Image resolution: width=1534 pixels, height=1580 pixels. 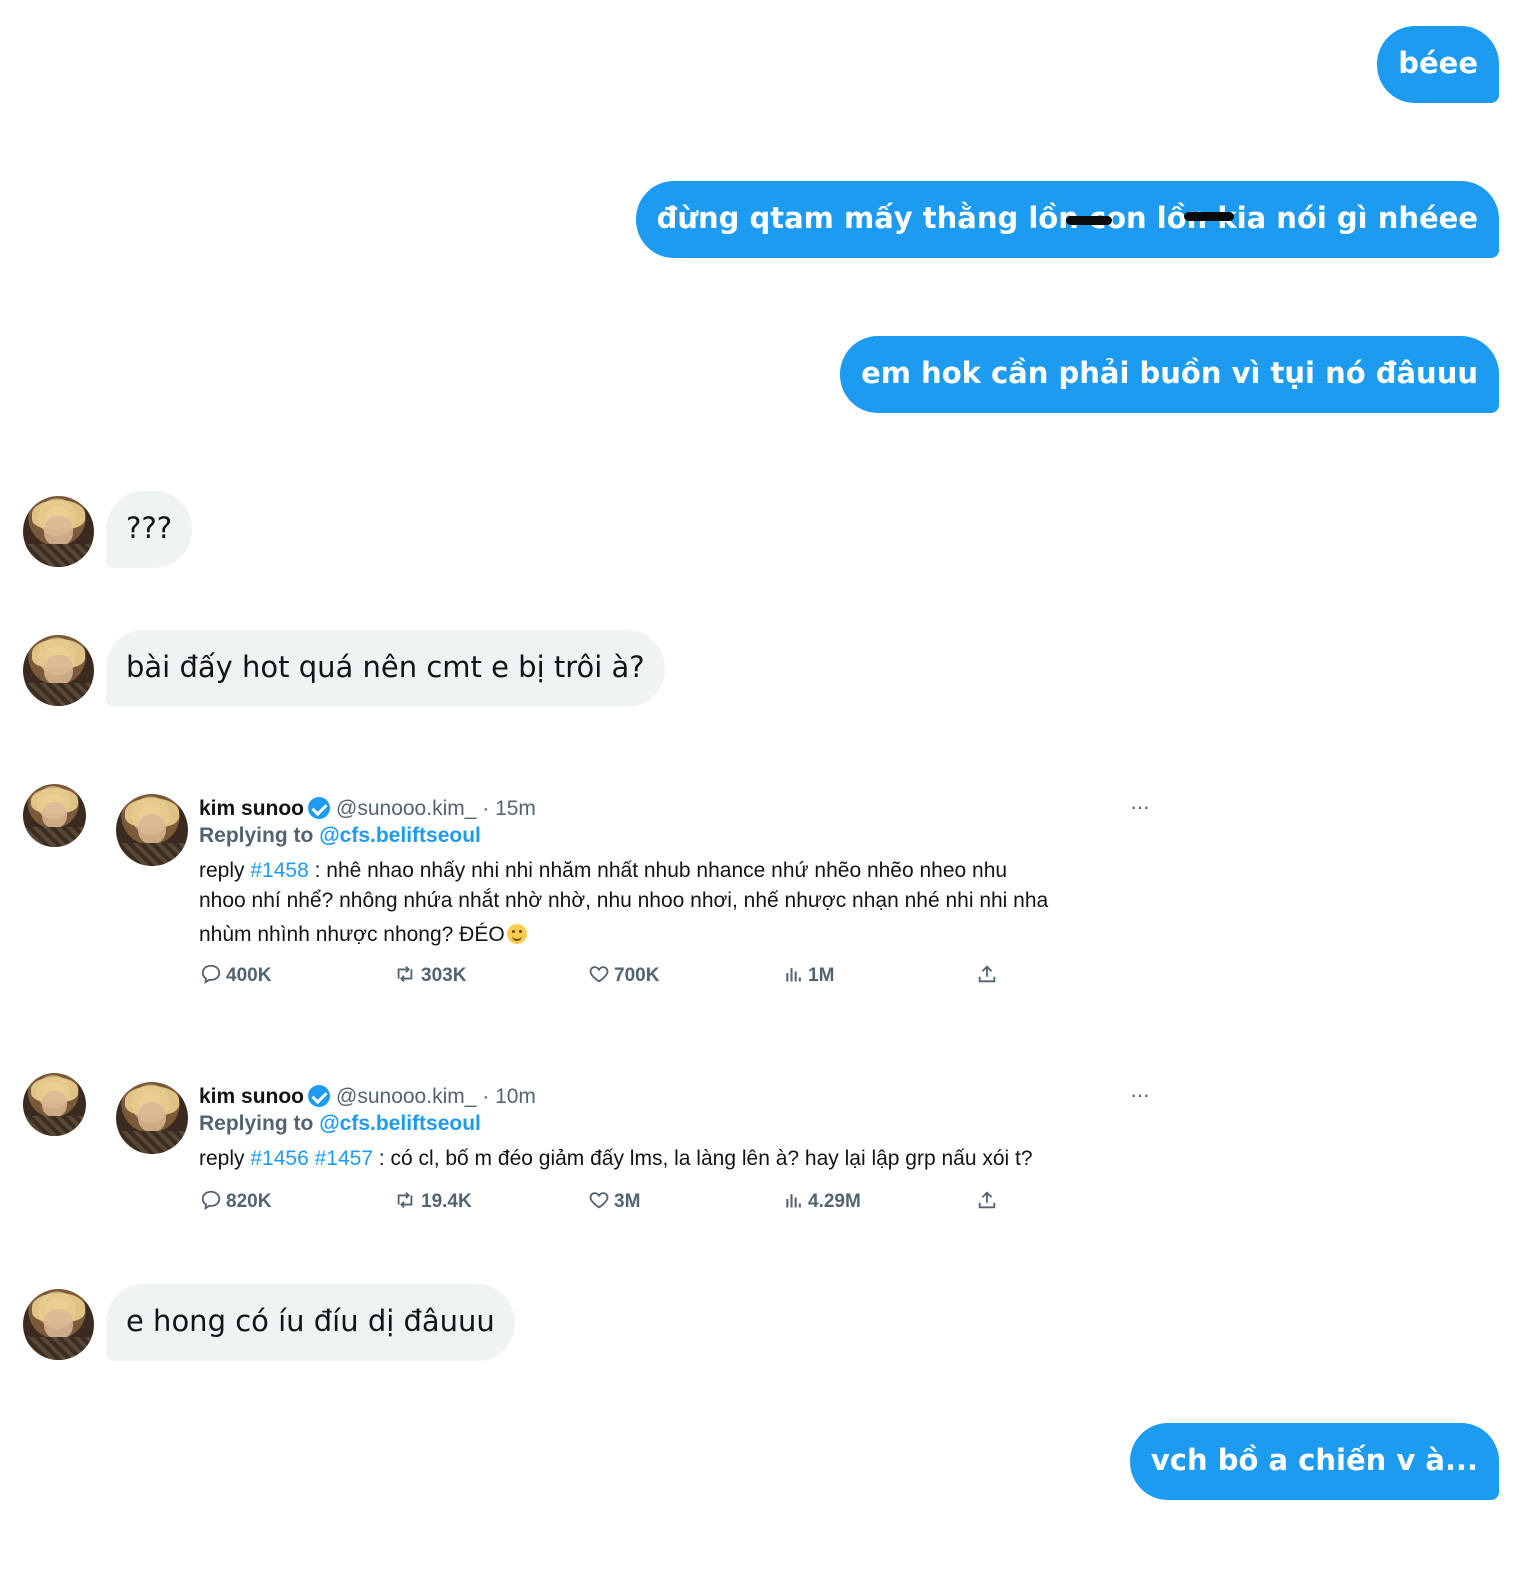 I want to click on retweet-count-button: 303K, so click(x=429, y=975).